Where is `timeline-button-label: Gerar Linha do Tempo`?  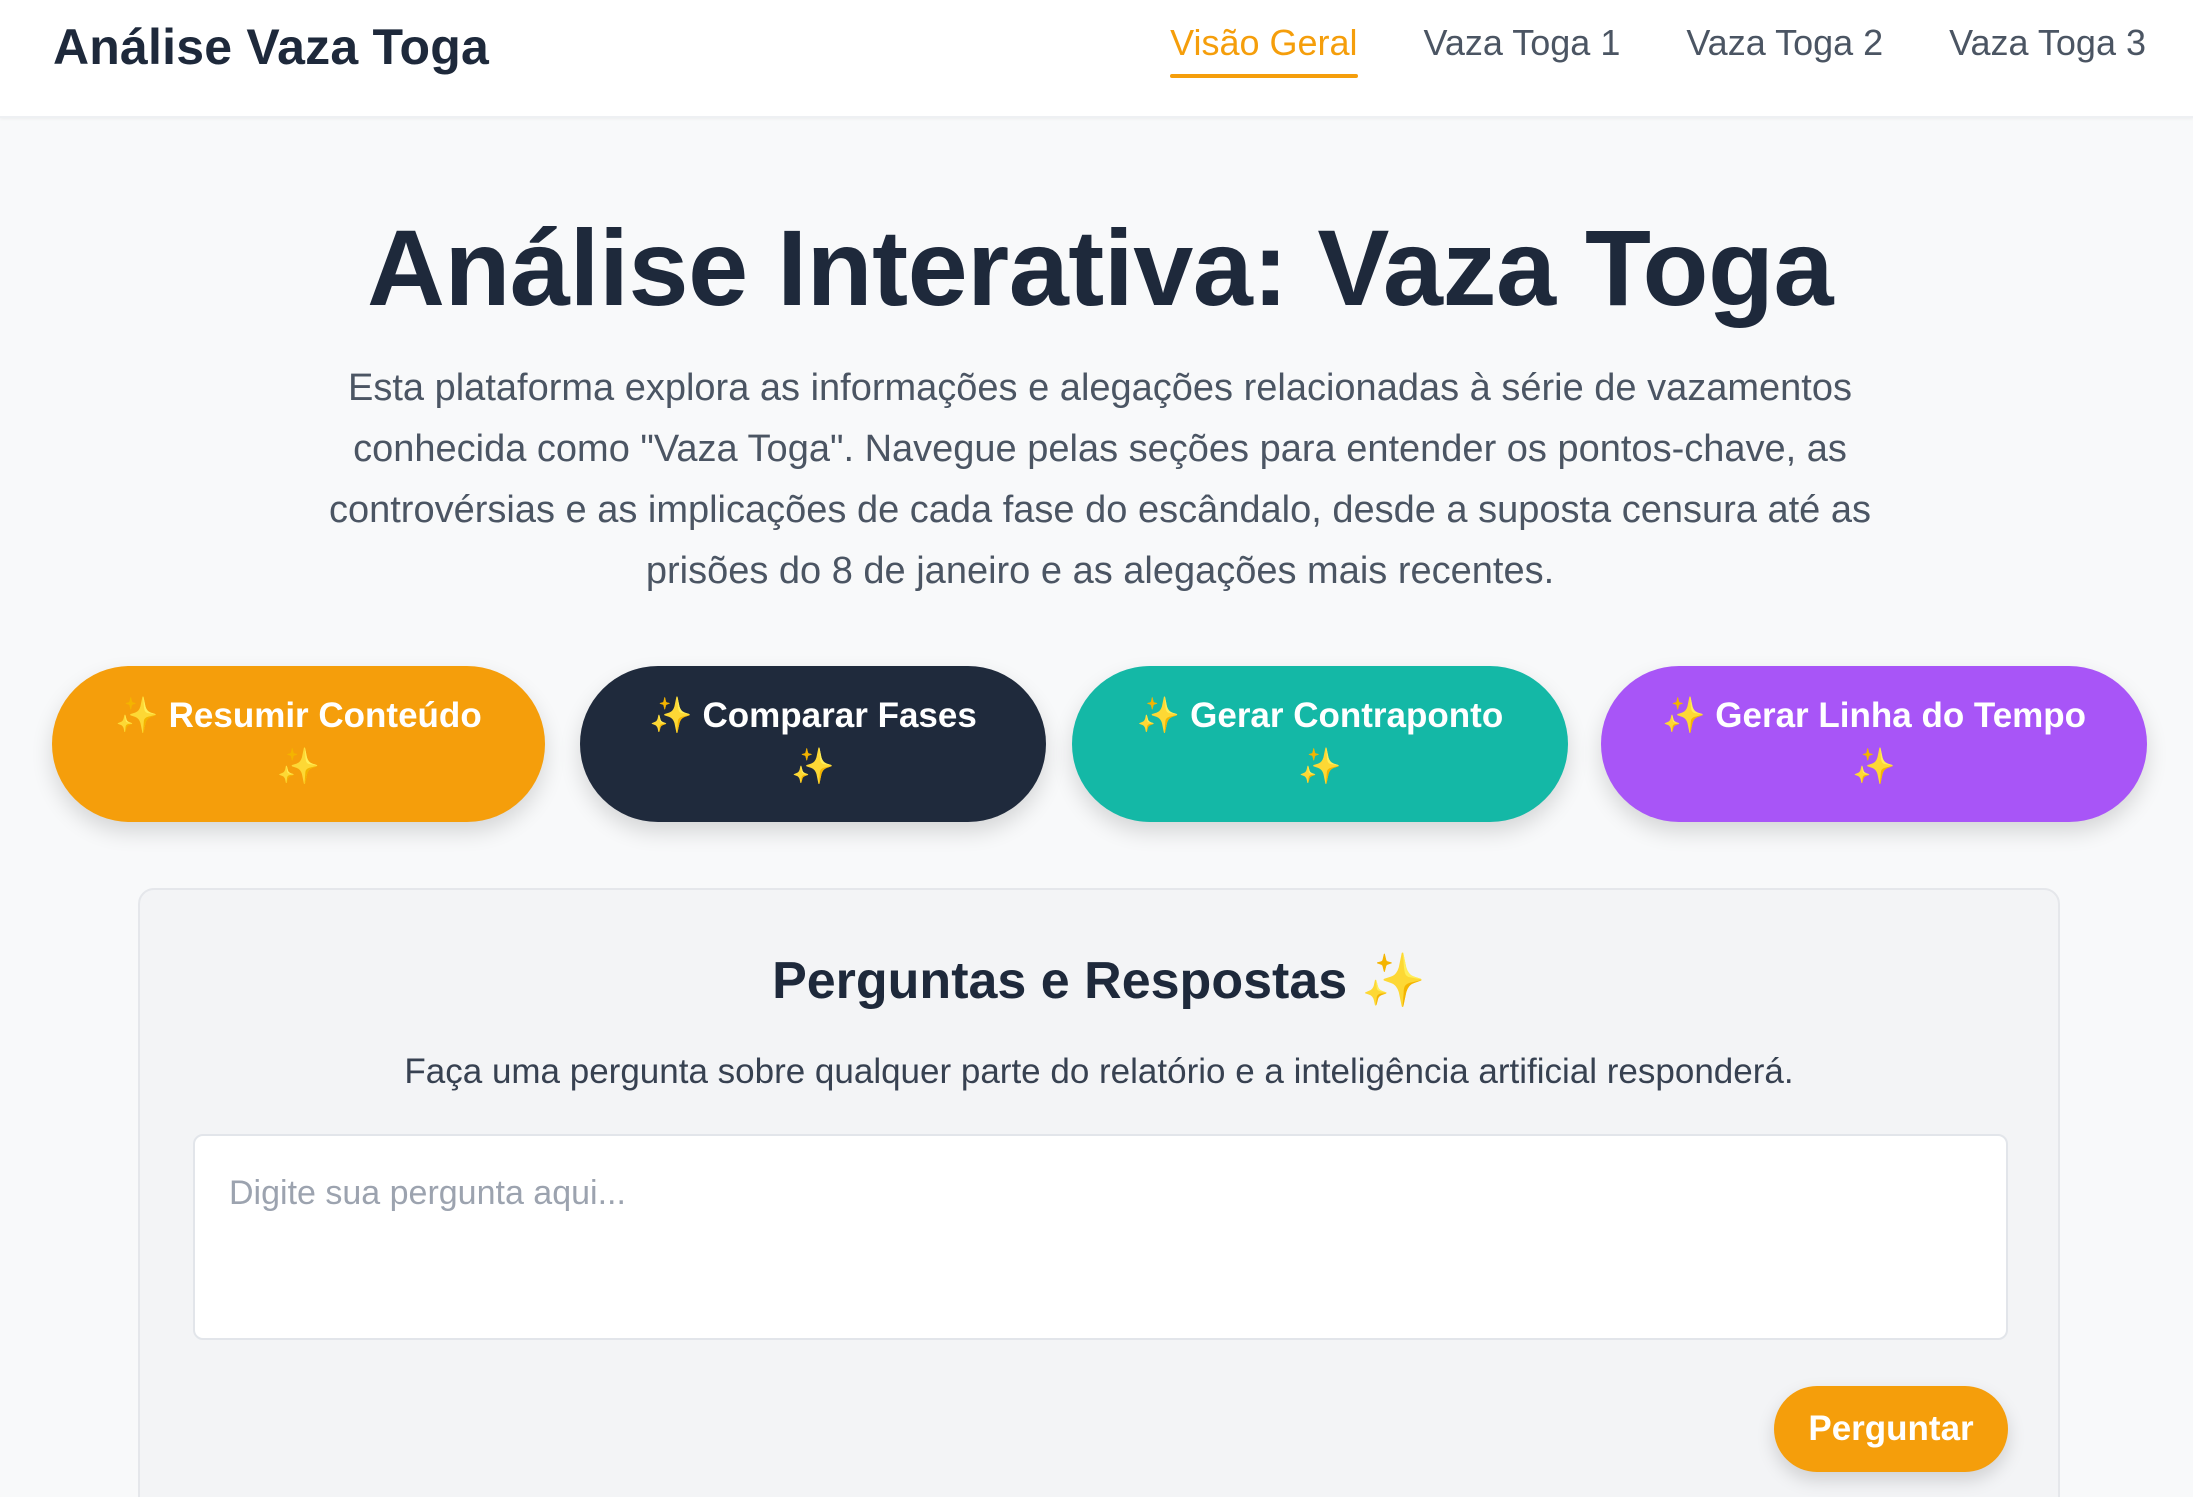 timeline-button-label: Gerar Linha do Tempo is located at coordinates (1901, 715).